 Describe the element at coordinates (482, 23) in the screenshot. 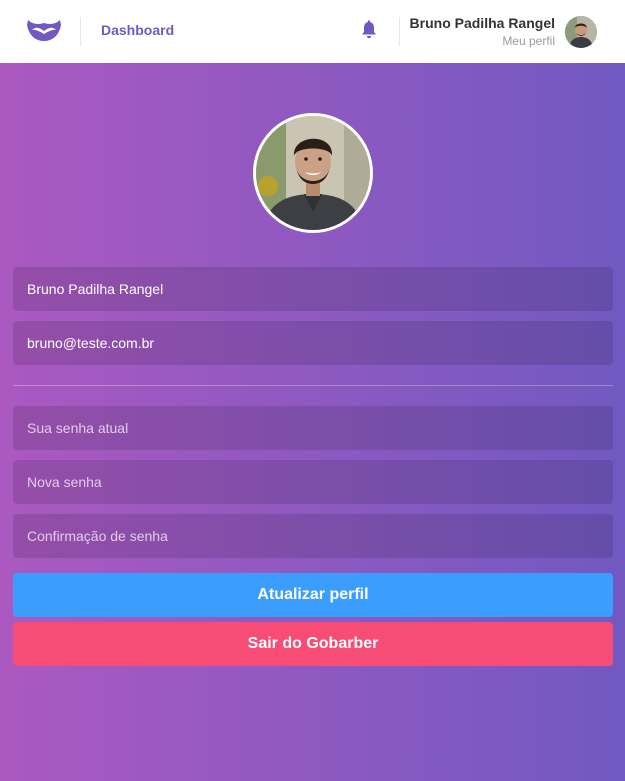

I see `header-user-name: Bruno Padilha Rangel` at that location.